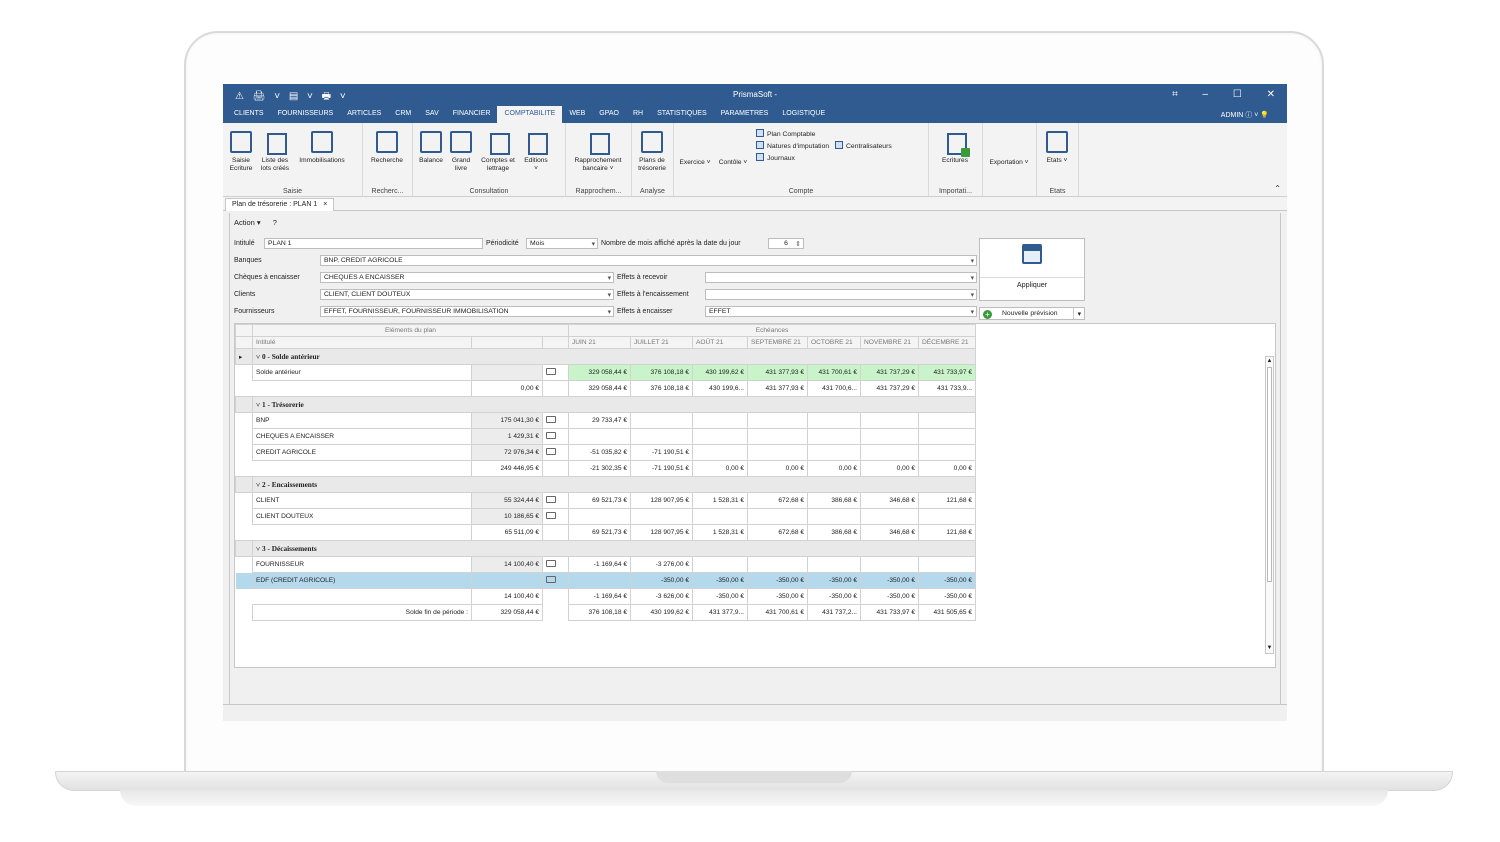 Image resolution: width=1500 pixels, height=842 pixels. What do you see at coordinates (598, 160) in the screenshot?
I see `rapprochement-button: Rapprochement bancaire ˅` at bounding box center [598, 160].